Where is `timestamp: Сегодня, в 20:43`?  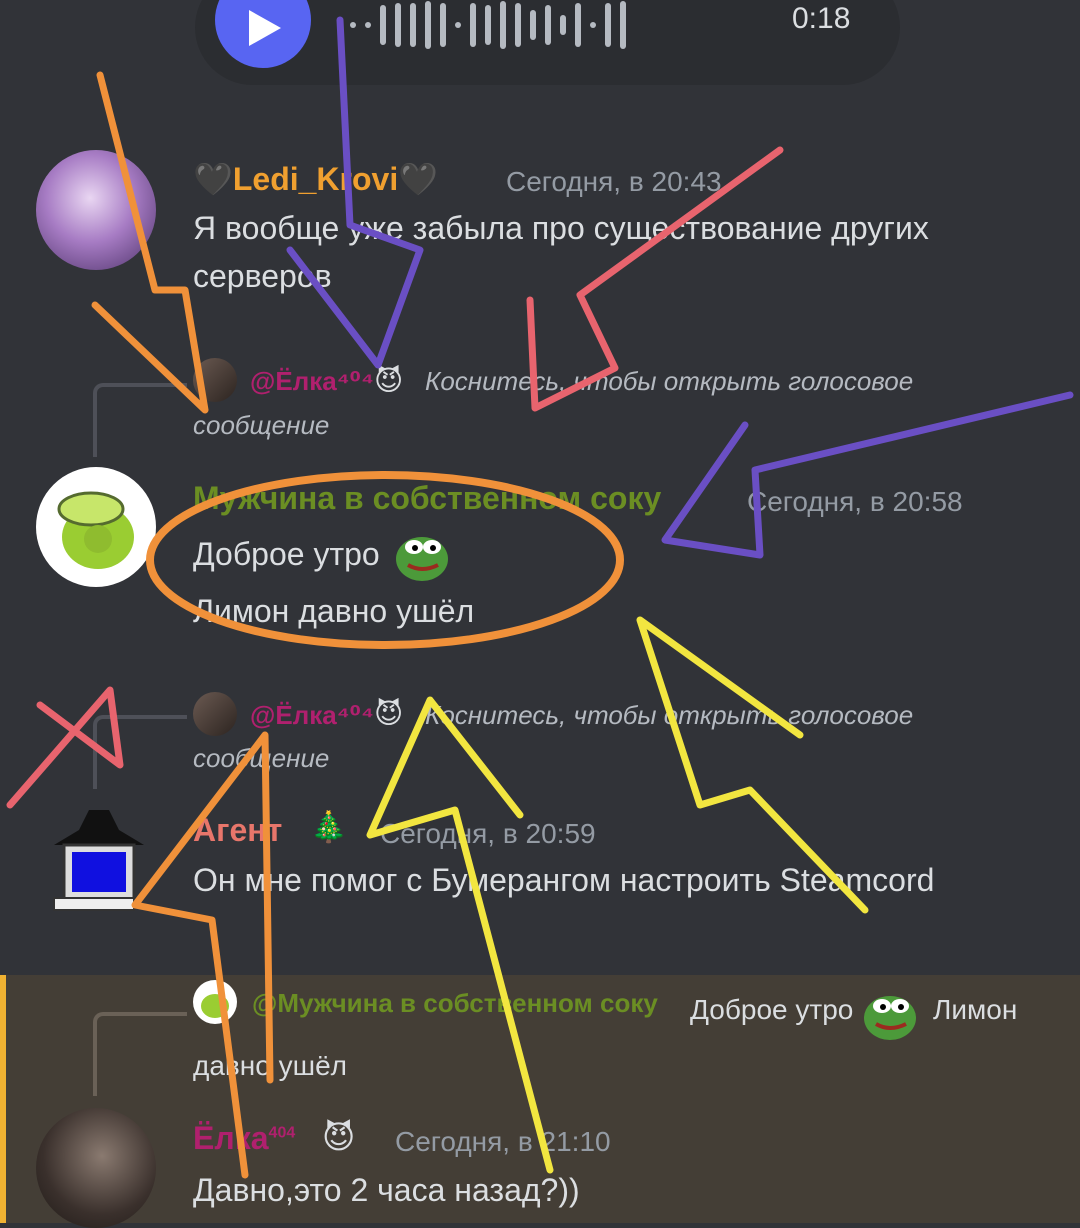
timestamp: Сегодня, в 20:43 is located at coordinates (614, 181).